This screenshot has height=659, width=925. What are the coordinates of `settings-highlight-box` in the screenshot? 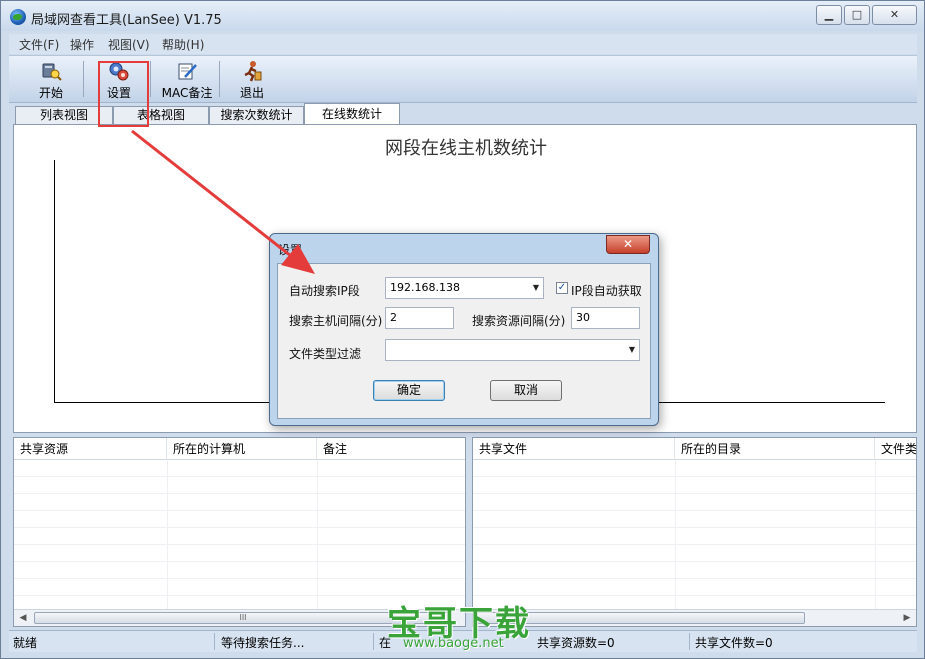 It's located at (123, 94).